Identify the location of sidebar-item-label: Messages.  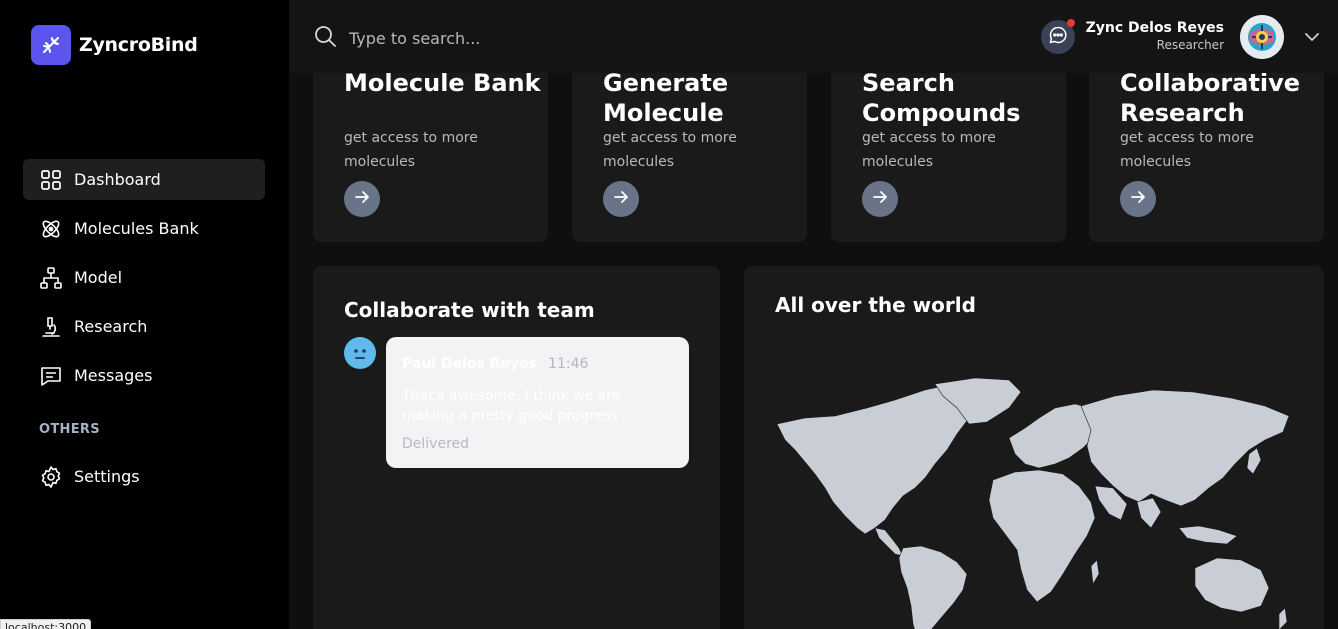
(113, 375).